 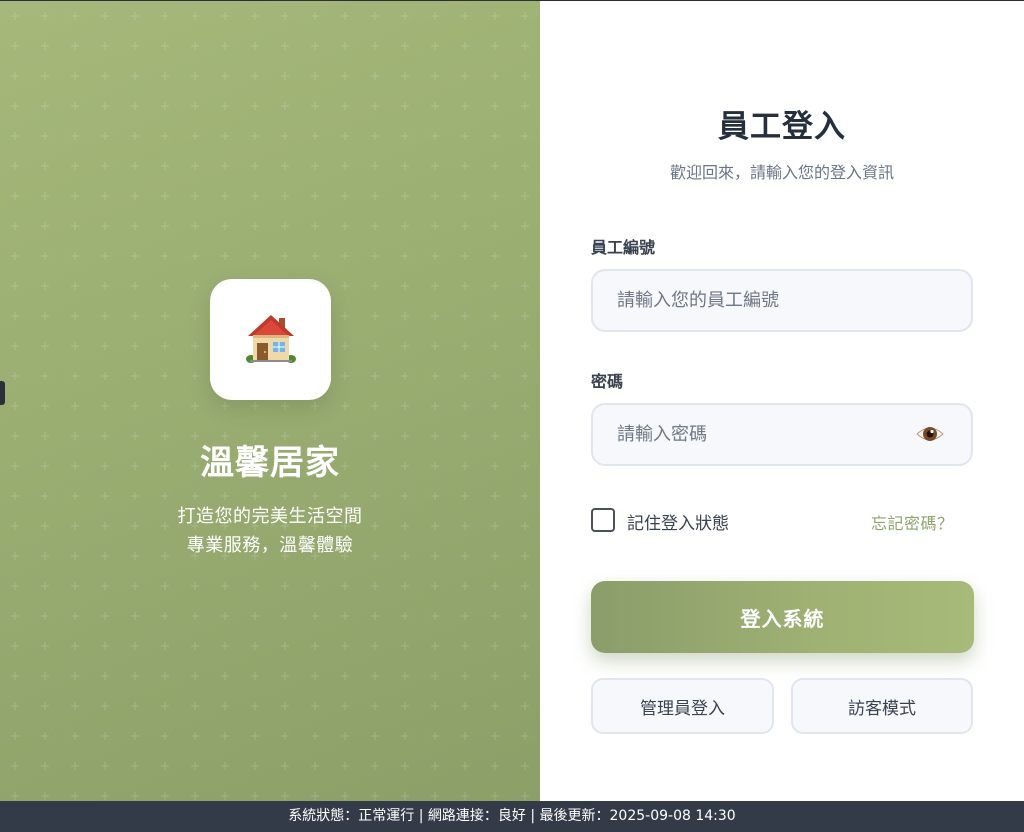 I want to click on eye-icon, so click(x=930, y=434).